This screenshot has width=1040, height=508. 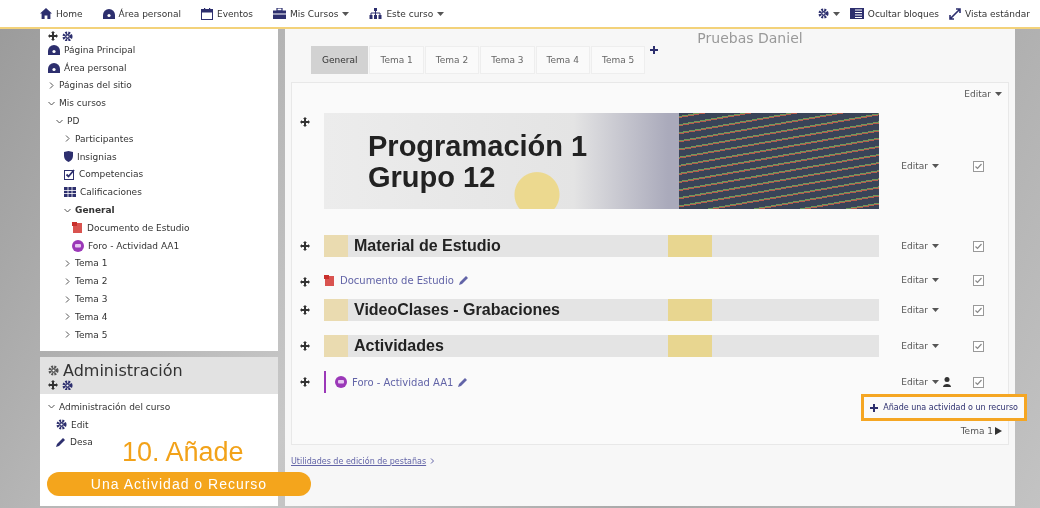 What do you see at coordinates (179, 484) in the screenshot?
I see `caption-banner: Una Actividad o Recurso` at bounding box center [179, 484].